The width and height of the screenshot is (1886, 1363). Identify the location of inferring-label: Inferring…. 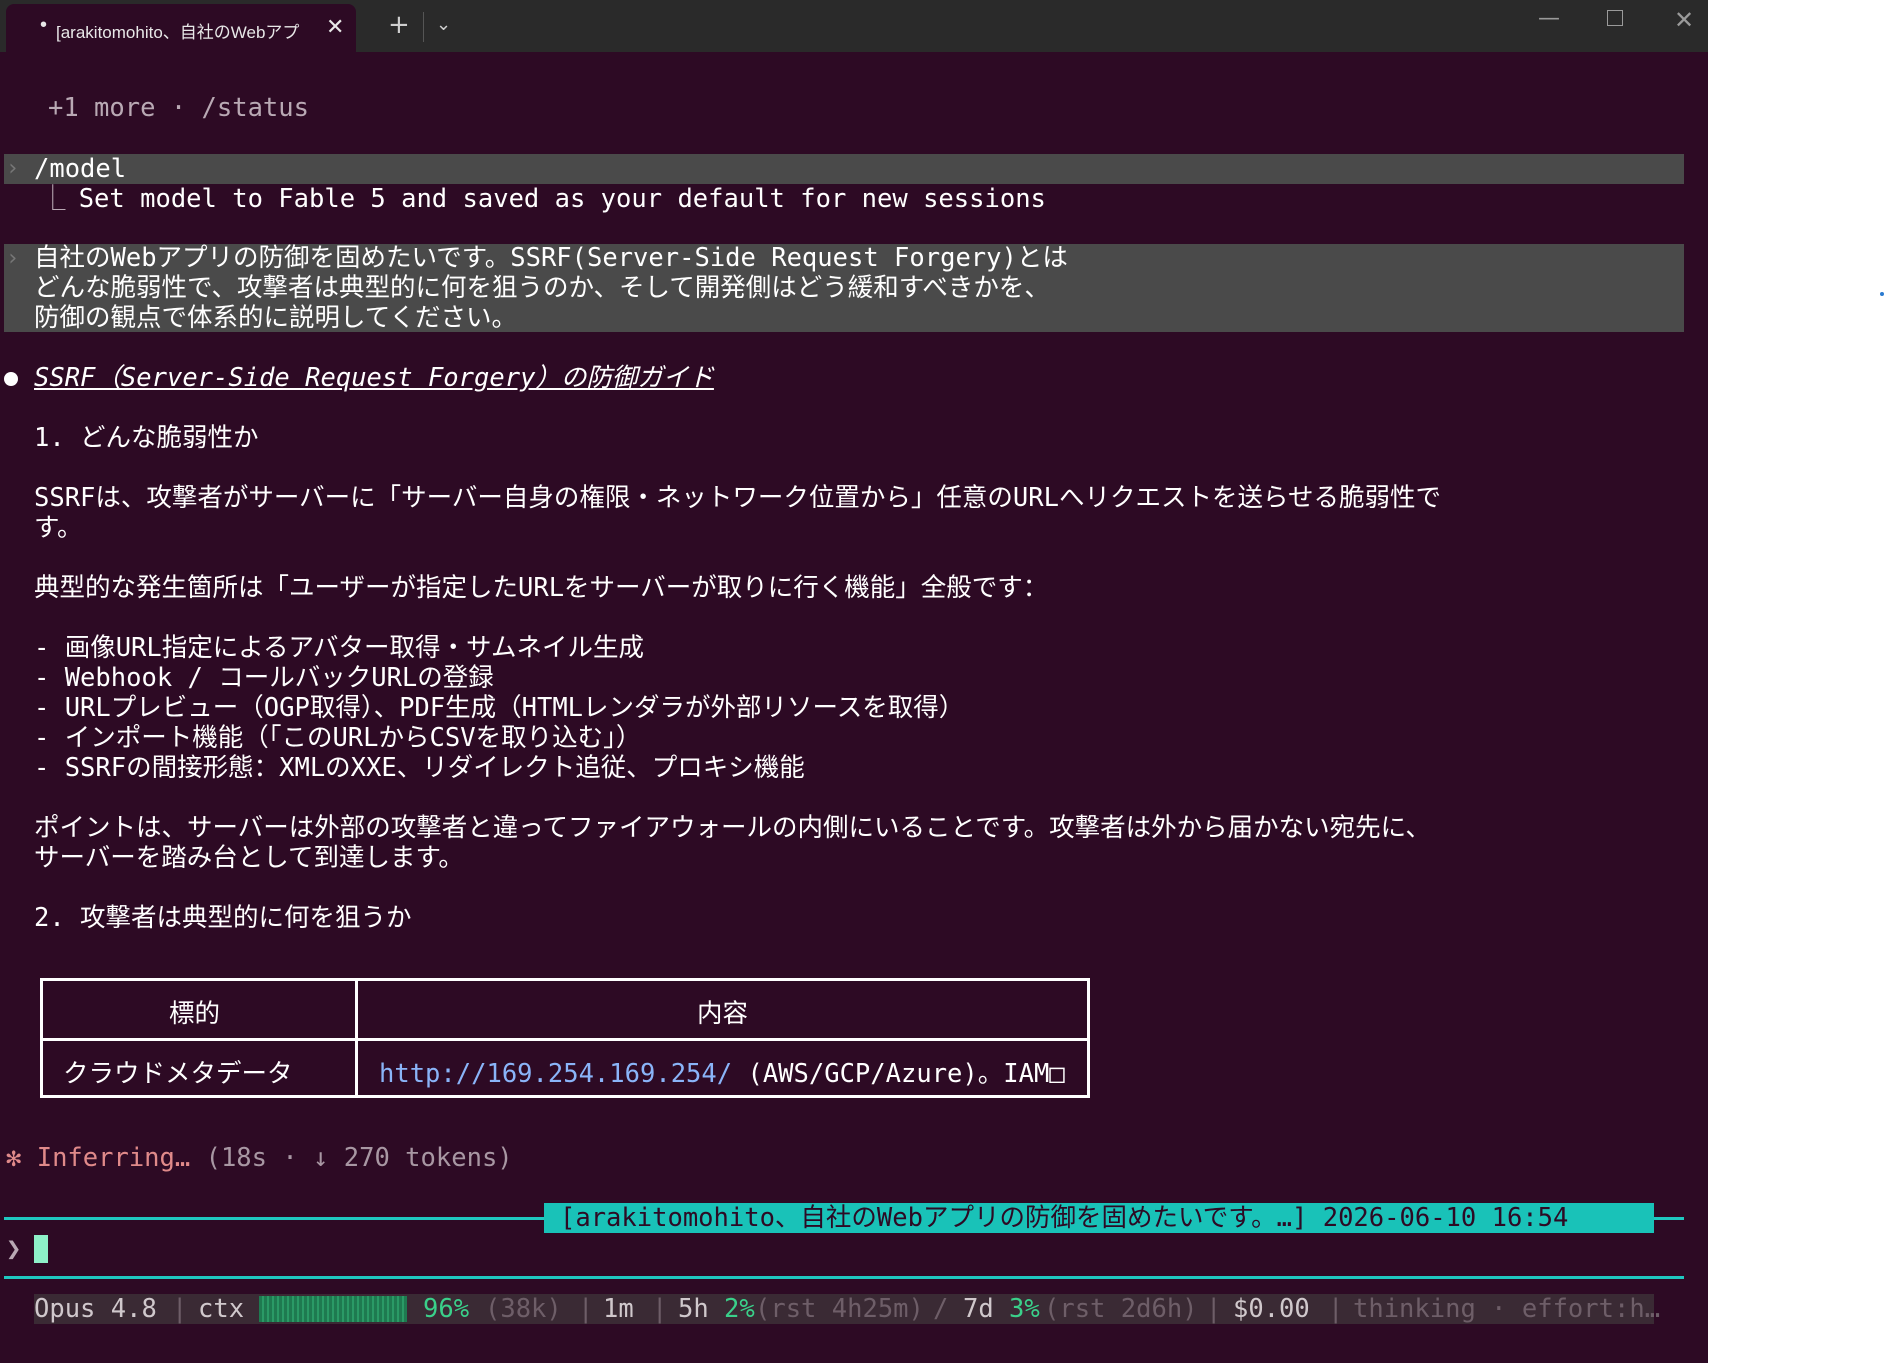
(113, 1158).